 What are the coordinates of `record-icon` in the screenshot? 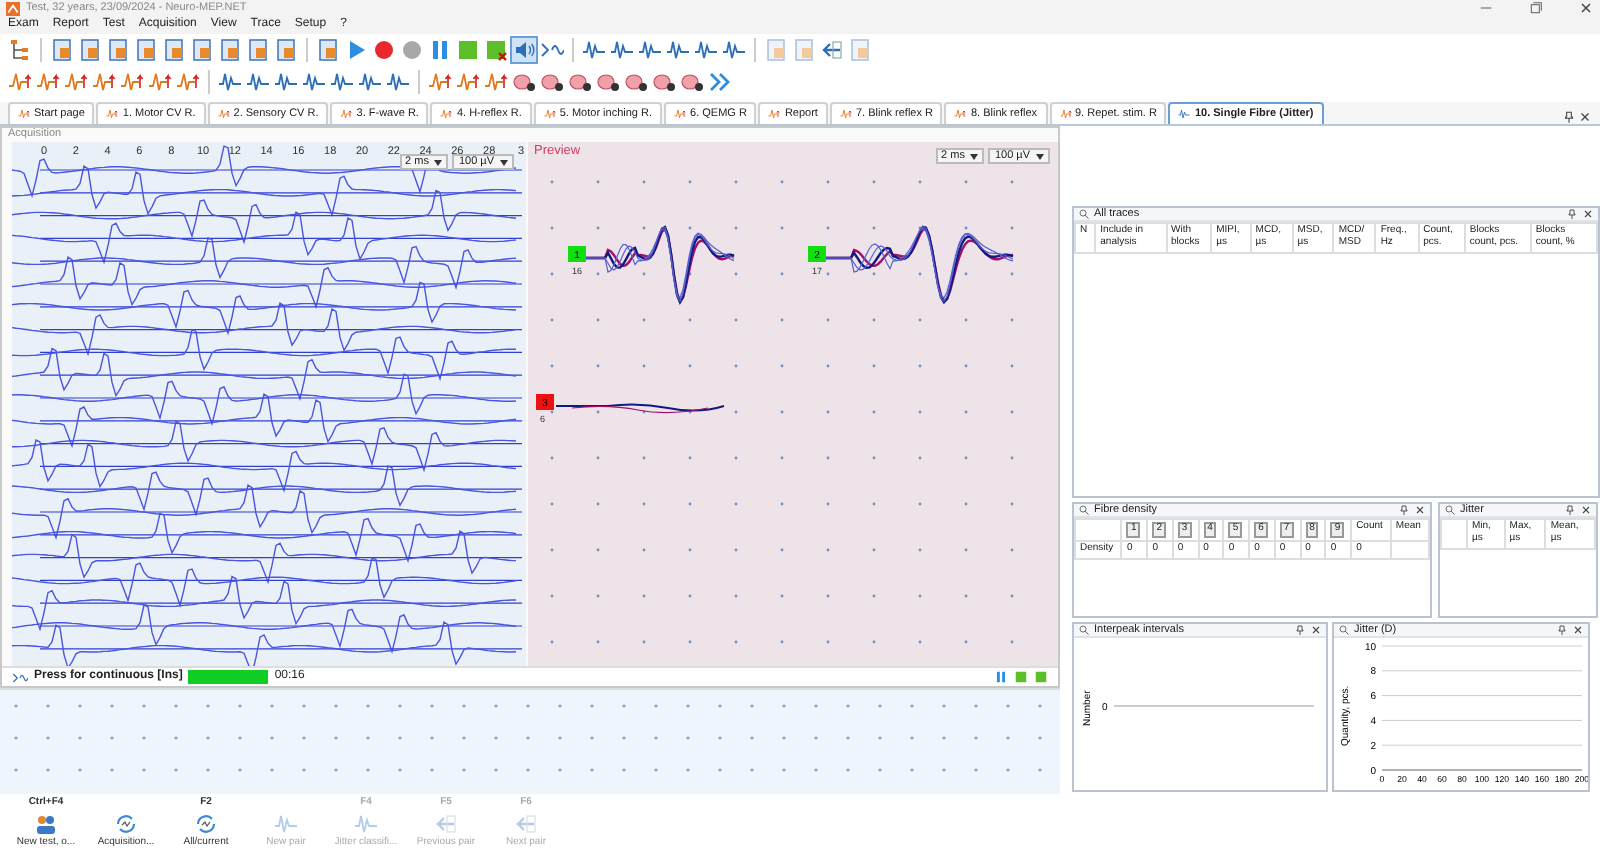 It's located at (384, 50).